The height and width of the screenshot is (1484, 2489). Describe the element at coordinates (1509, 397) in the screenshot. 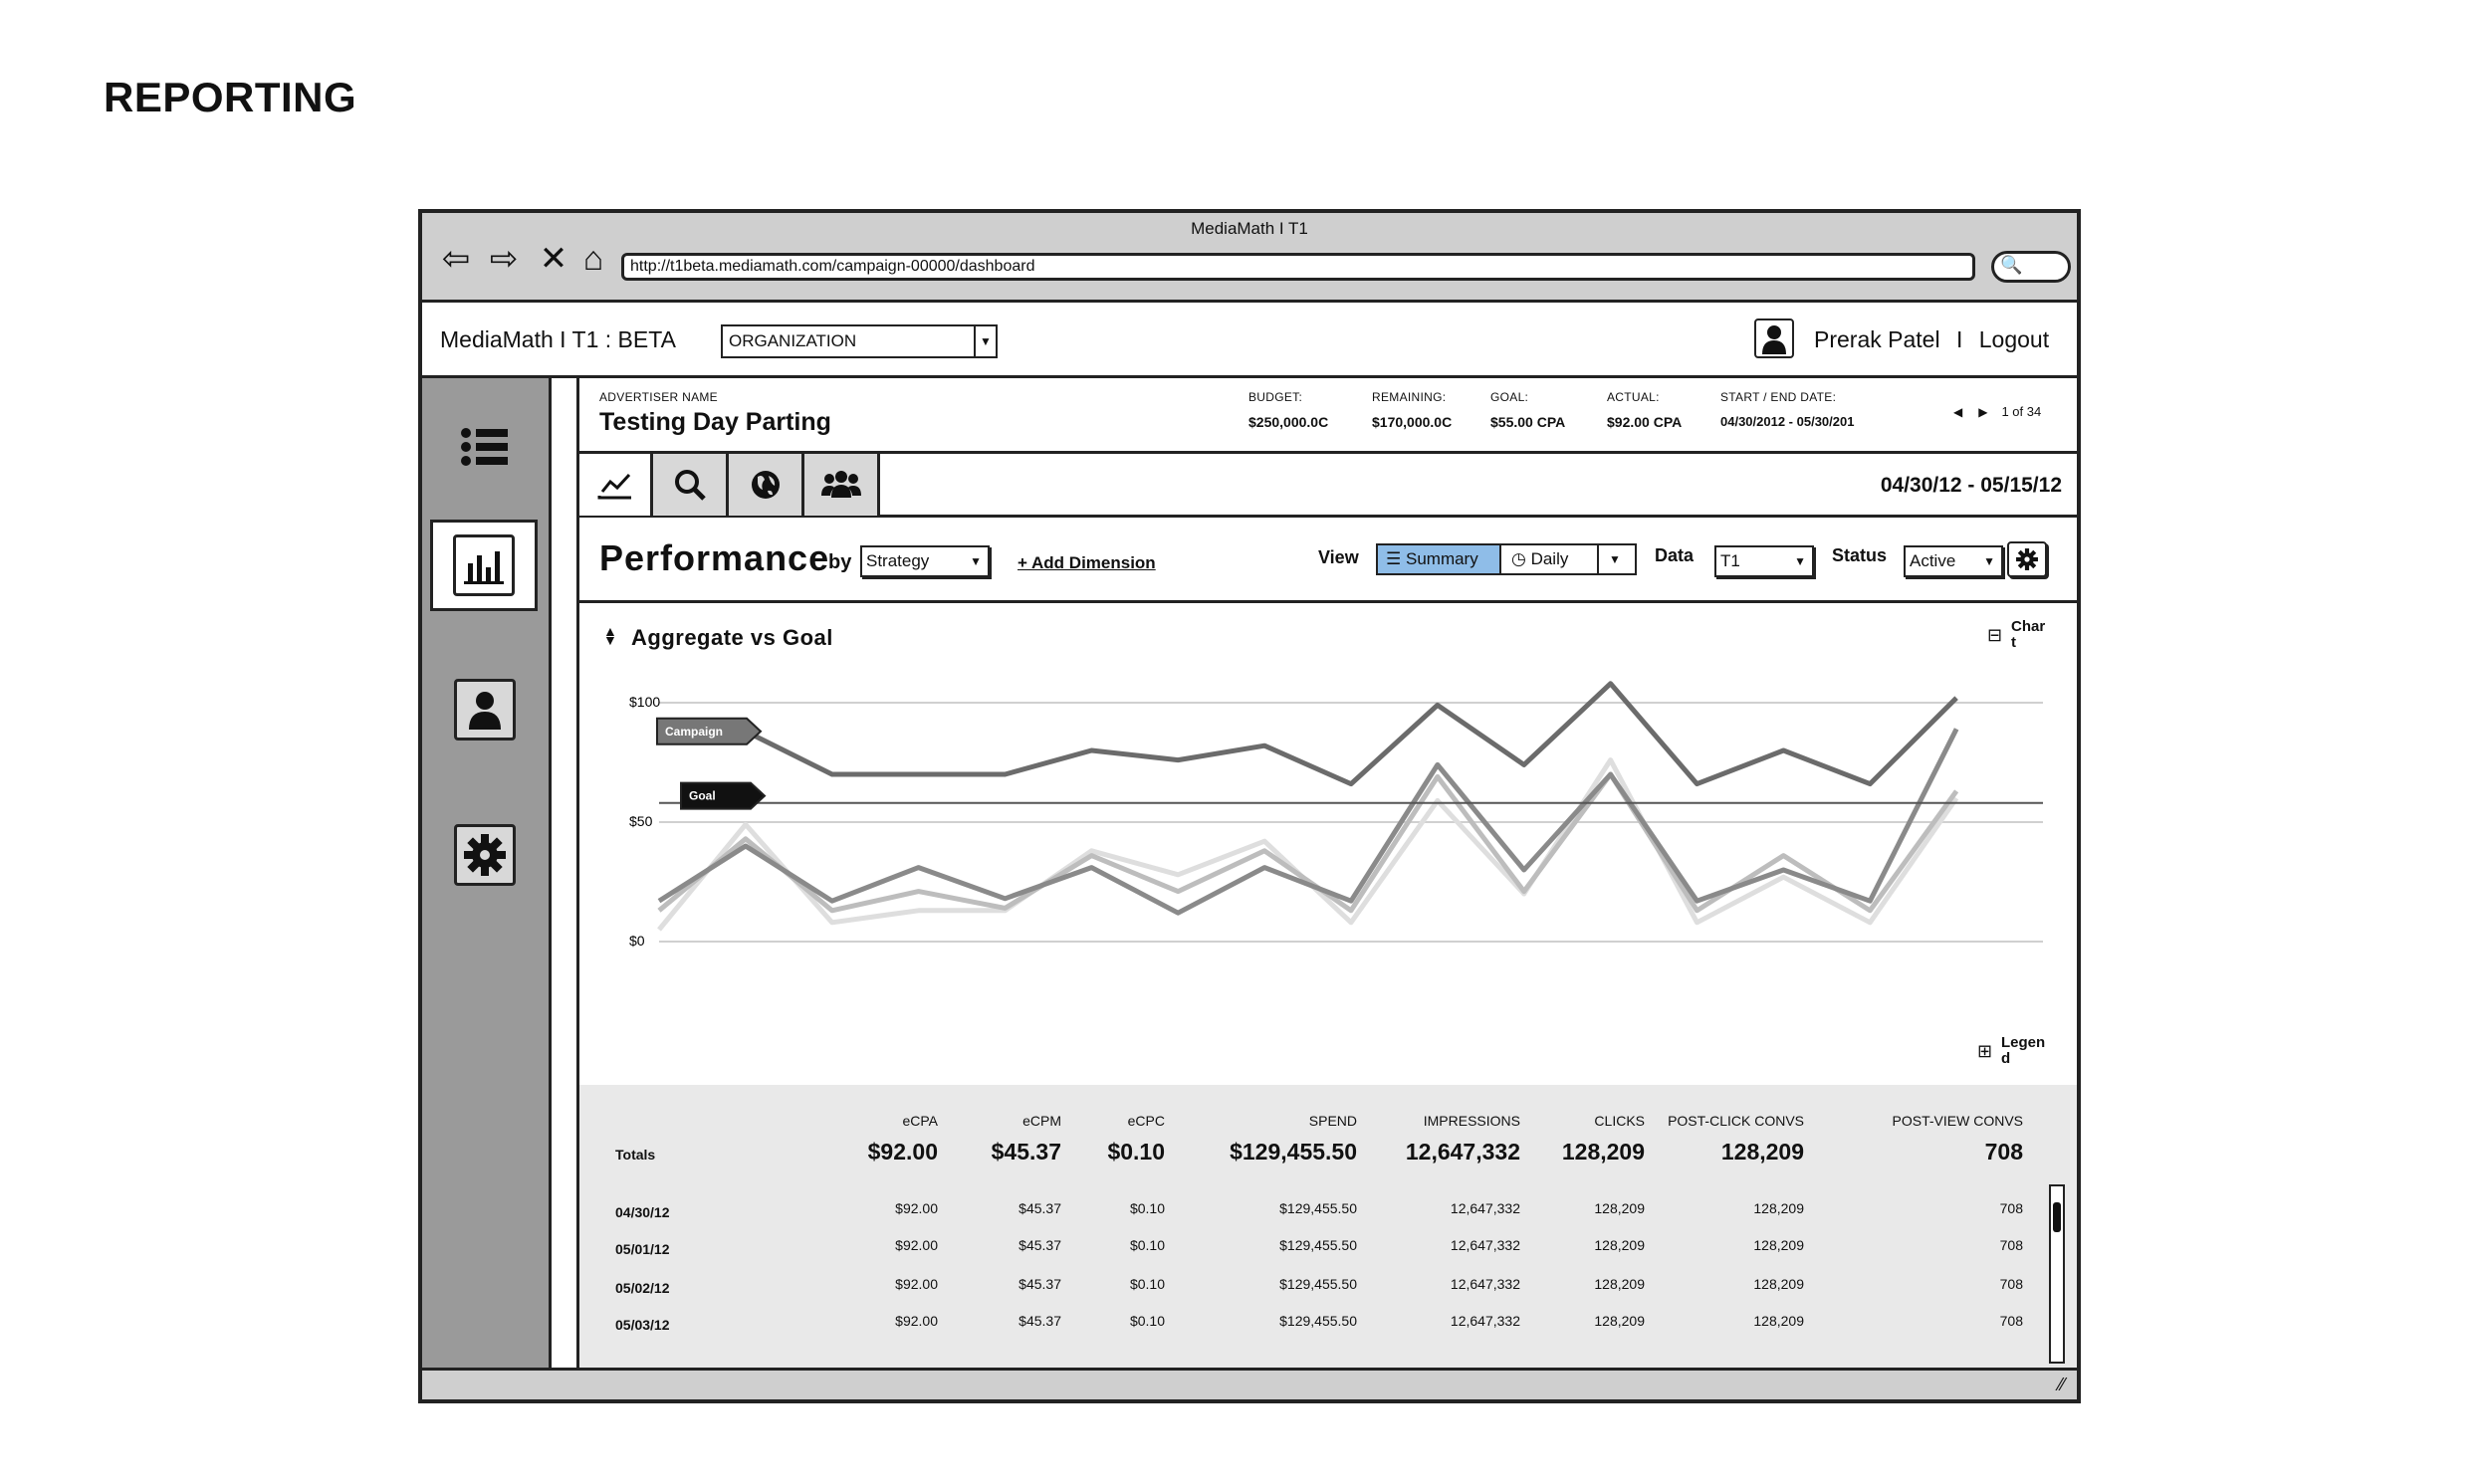

I see `goal-label: GOAL:` at that location.